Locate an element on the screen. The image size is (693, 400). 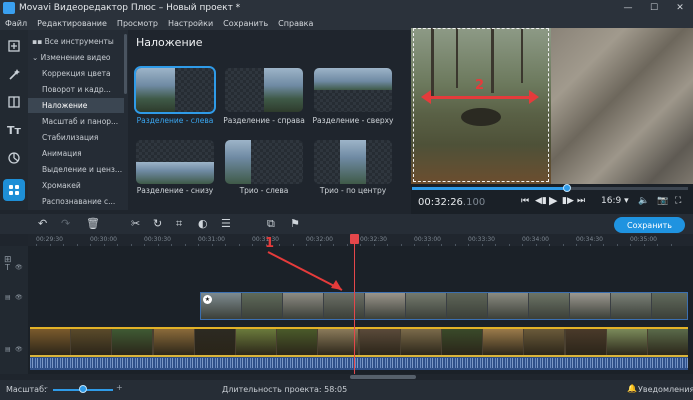
menu-file: Файл is located at coordinates (16, 23).